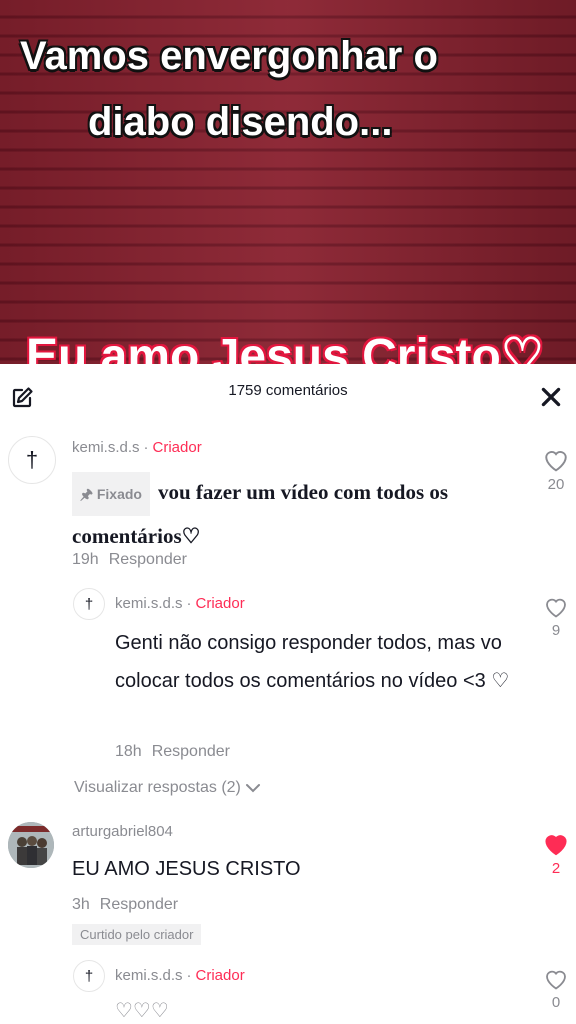  I want to click on reply-text: ♡♡♡, so click(142, 1011).